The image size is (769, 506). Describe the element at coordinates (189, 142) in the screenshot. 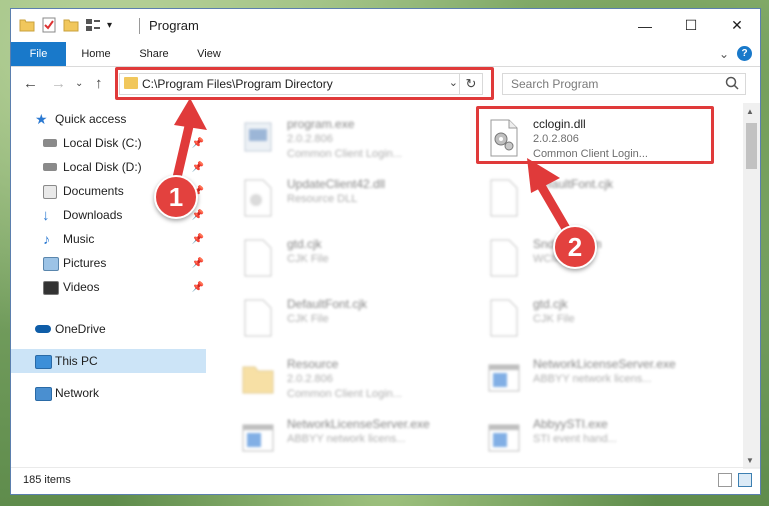

I see `arrow-to-address` at that location.